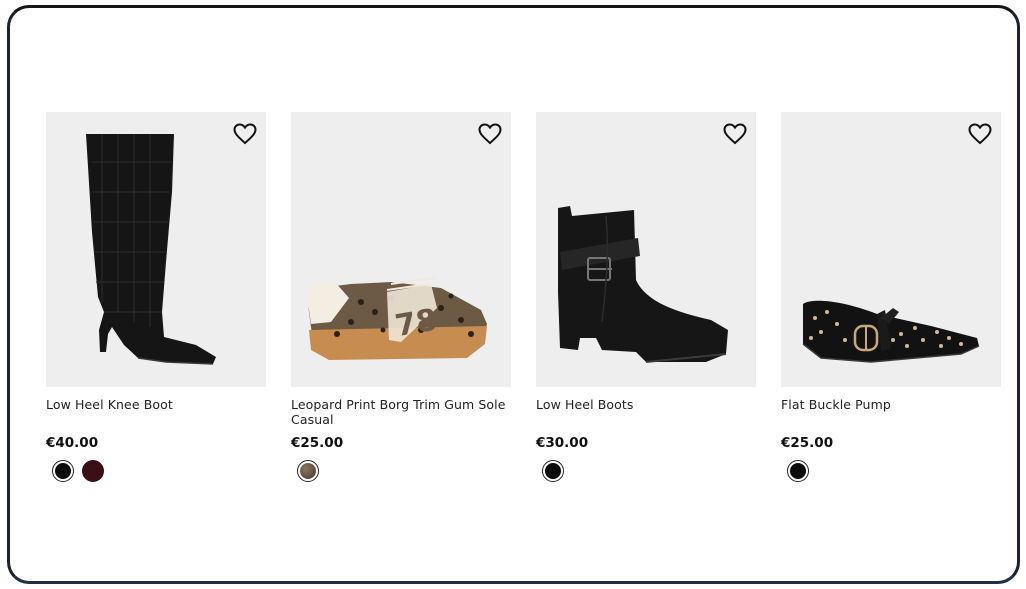 This screenshot has height=589, width=1026. Describe the element at coordinates (151, 249) in the screenshot. I see `knee-boot-image` at that location.